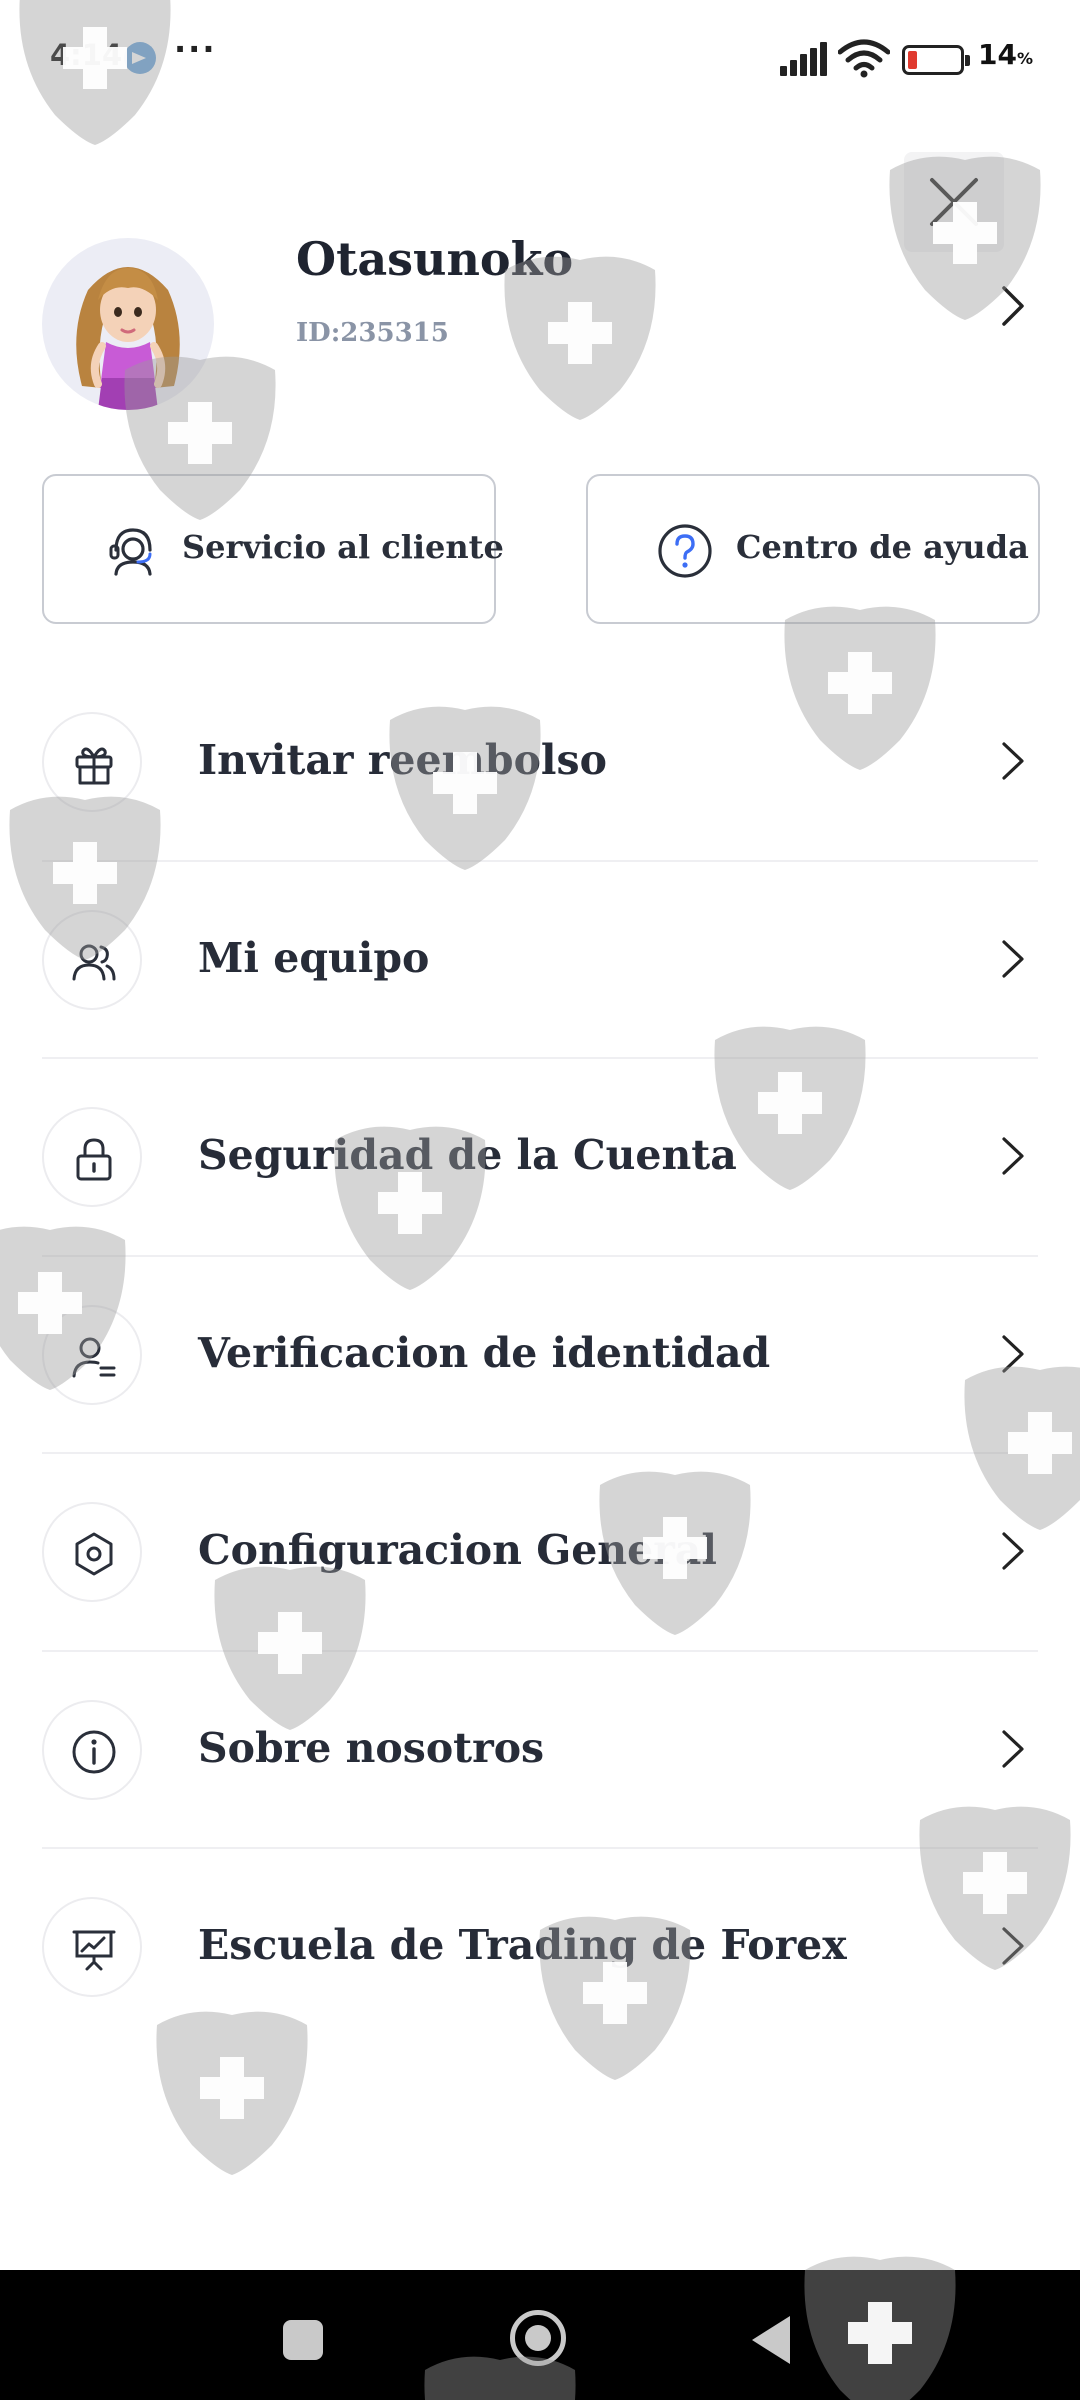 This screenshot has height=2400, width=1080. I want to click on user-verify-icon, so click(94, 1357).